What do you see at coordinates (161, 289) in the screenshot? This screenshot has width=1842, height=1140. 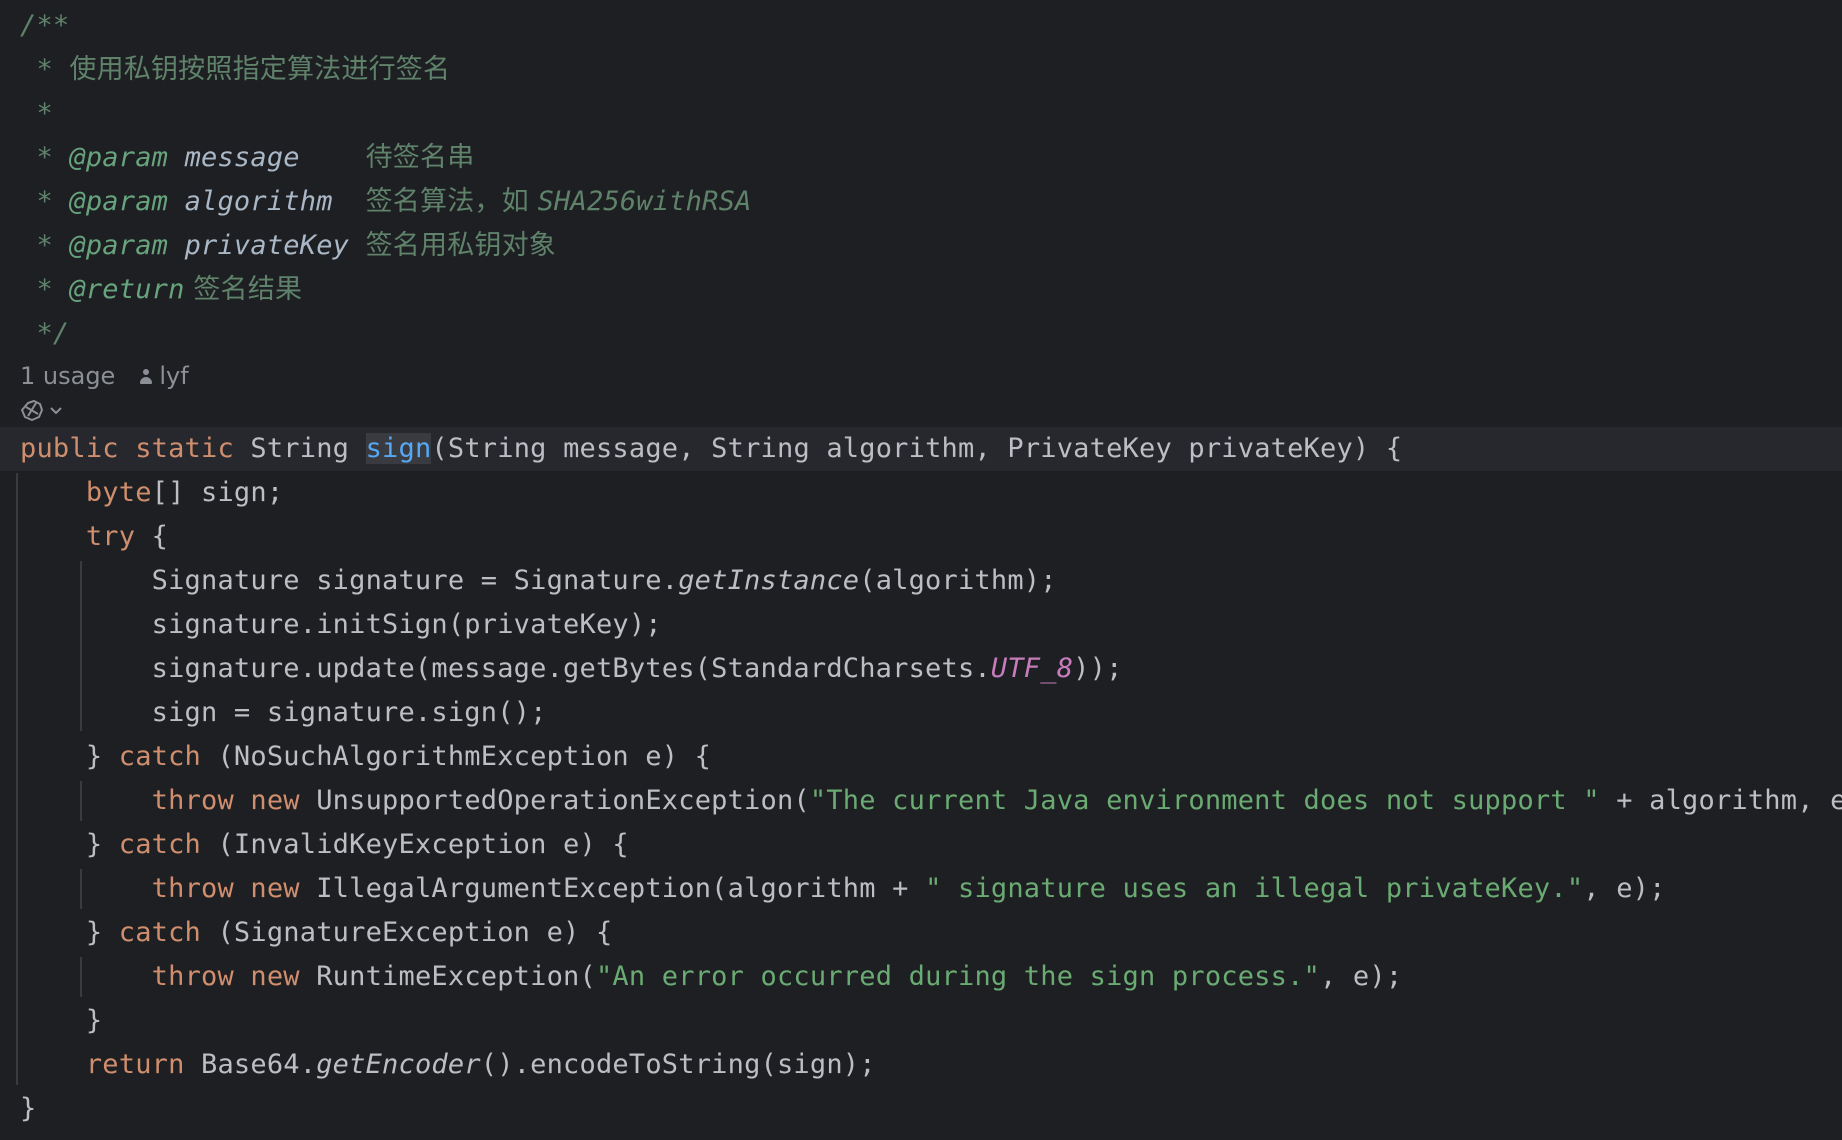 I see `javadoc-return: * @return 签名结果` at bounding box center [161, 289].